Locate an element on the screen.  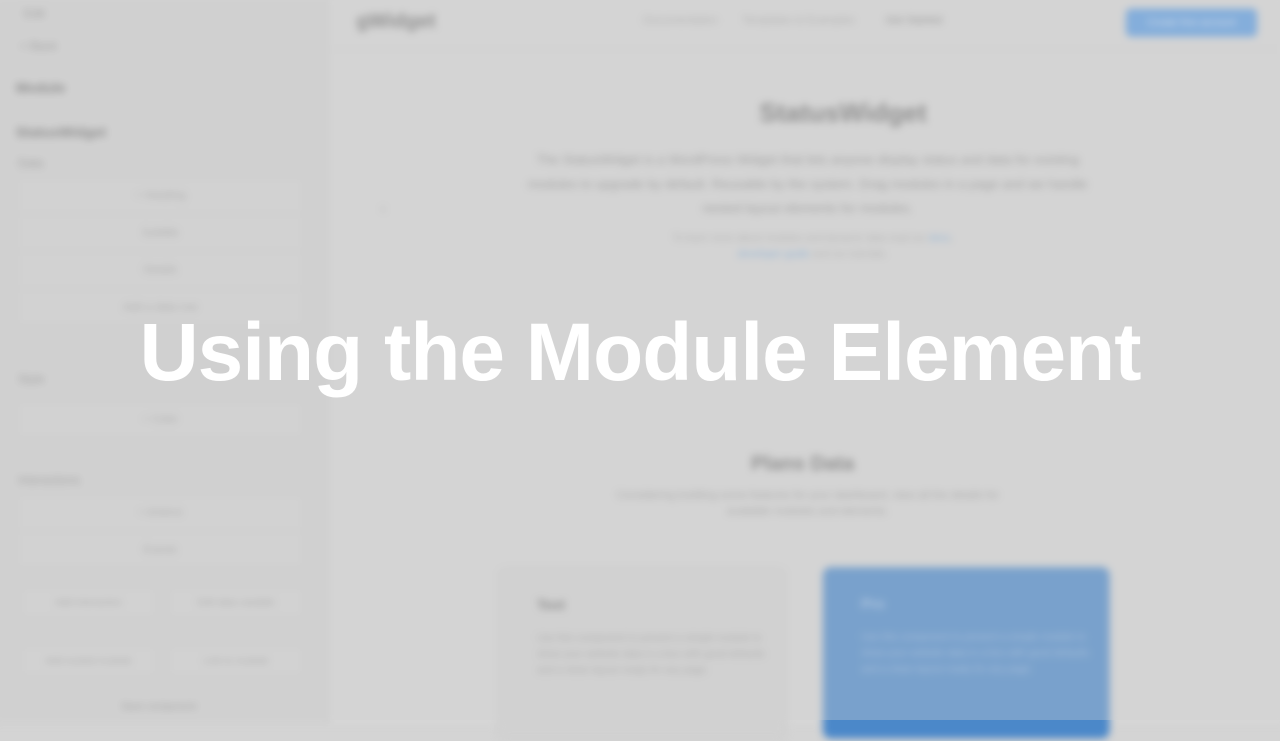
video-title: Using the Module Element is located at coordinates (640, 352).